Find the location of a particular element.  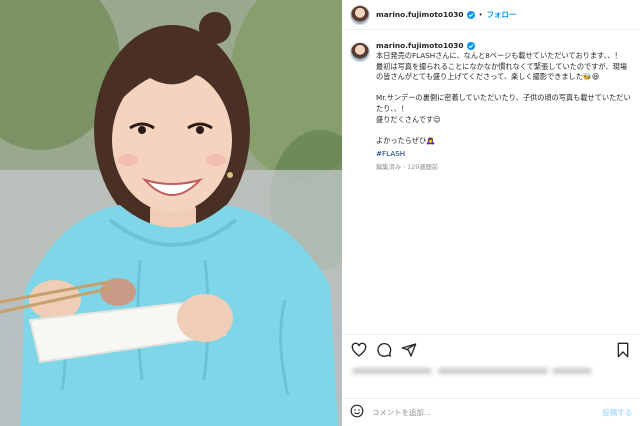

caption-avatar is located at coordinates (360, 52).